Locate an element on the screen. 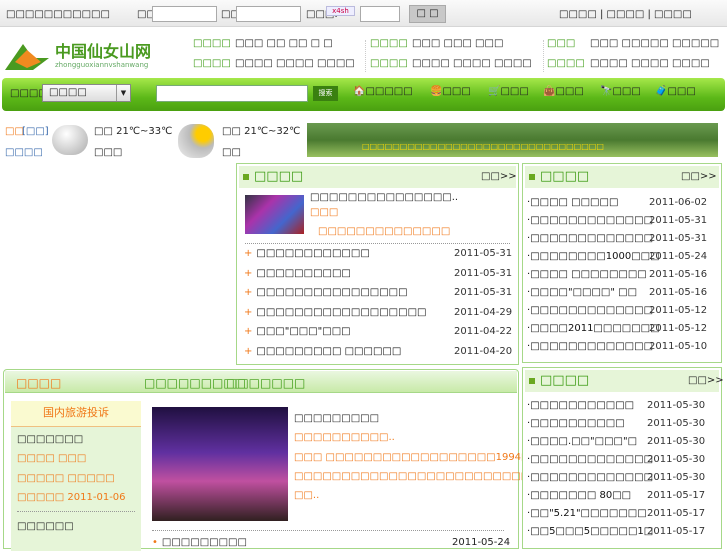 The height and width of the screenshot is (551, 727). divider is located at coordinates (543, 56).